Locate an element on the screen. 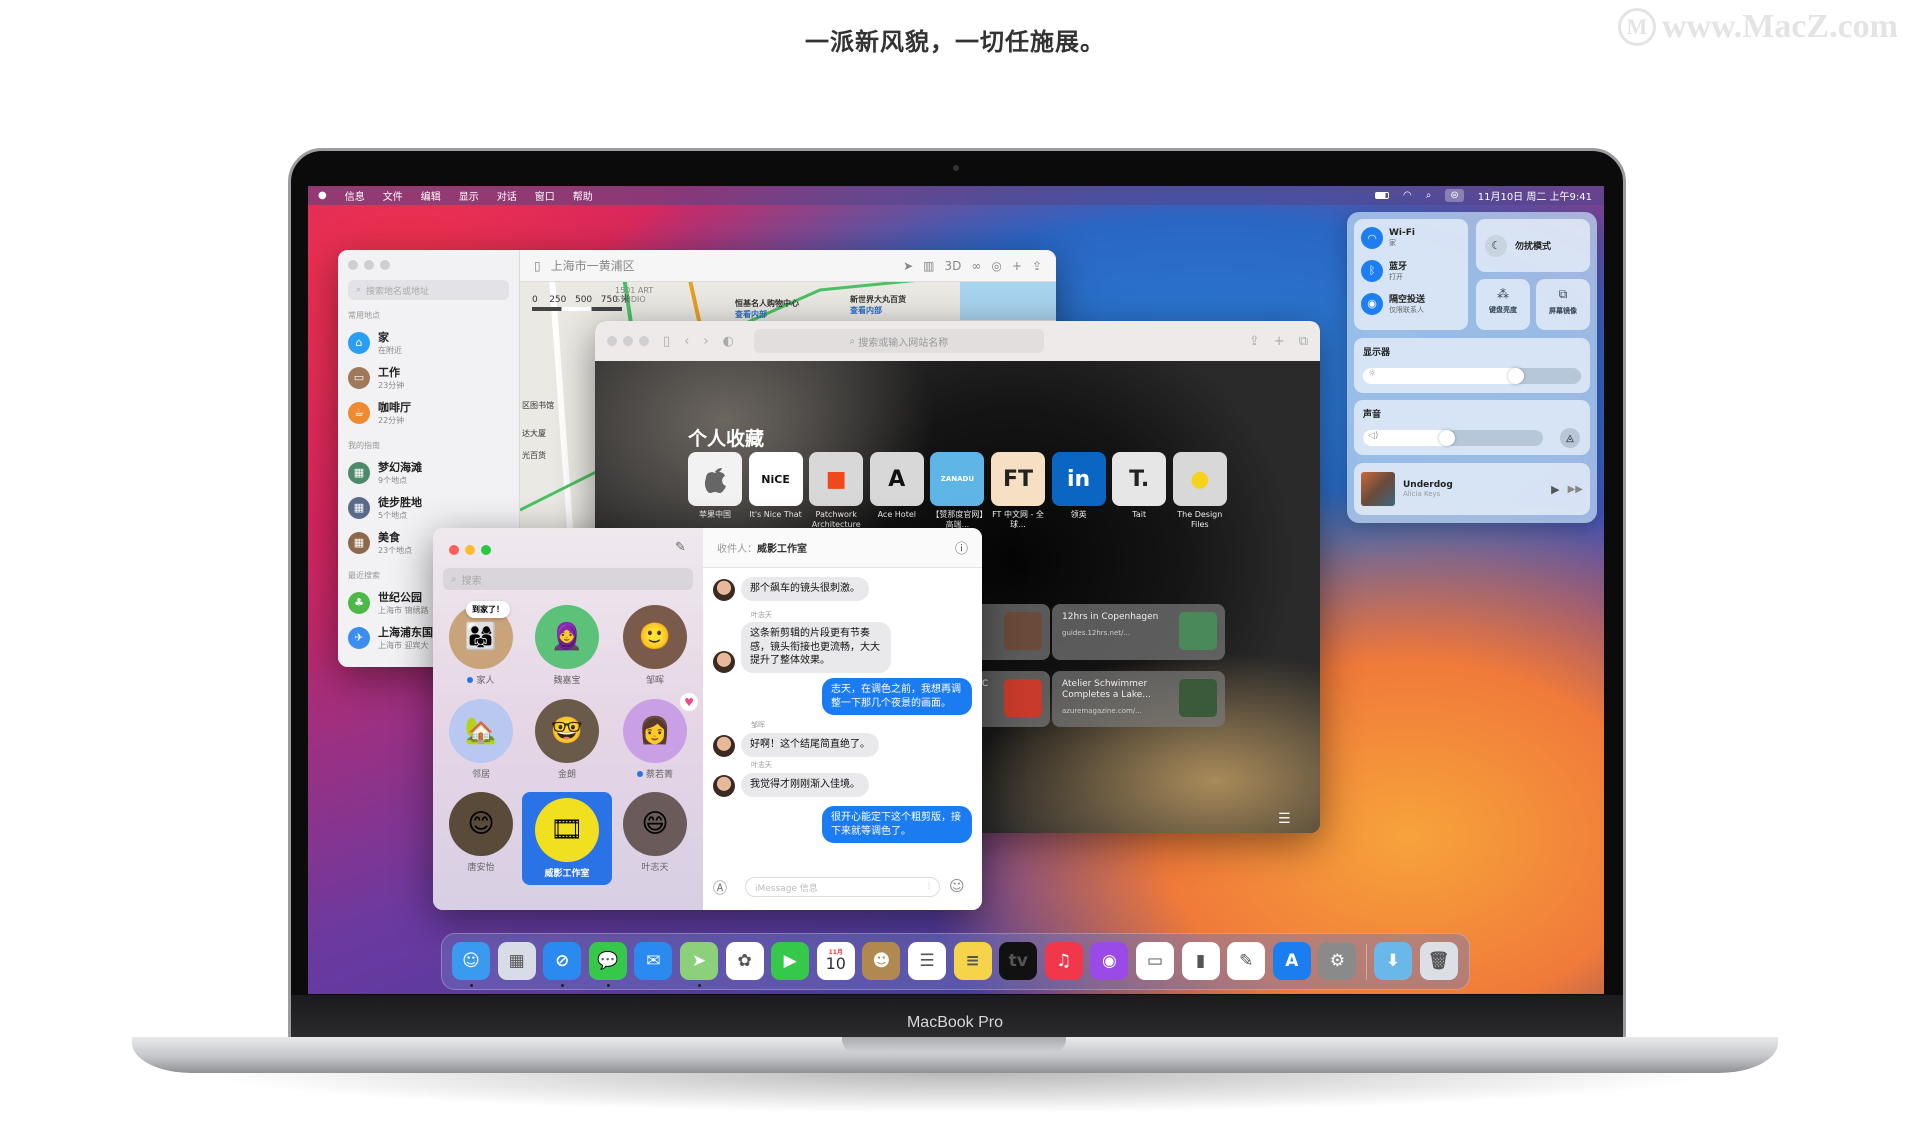 The height and width of the screenshot is (1135, 1920). spotlight-search-icon: ⌕ is located at coordinates (1429, 195).